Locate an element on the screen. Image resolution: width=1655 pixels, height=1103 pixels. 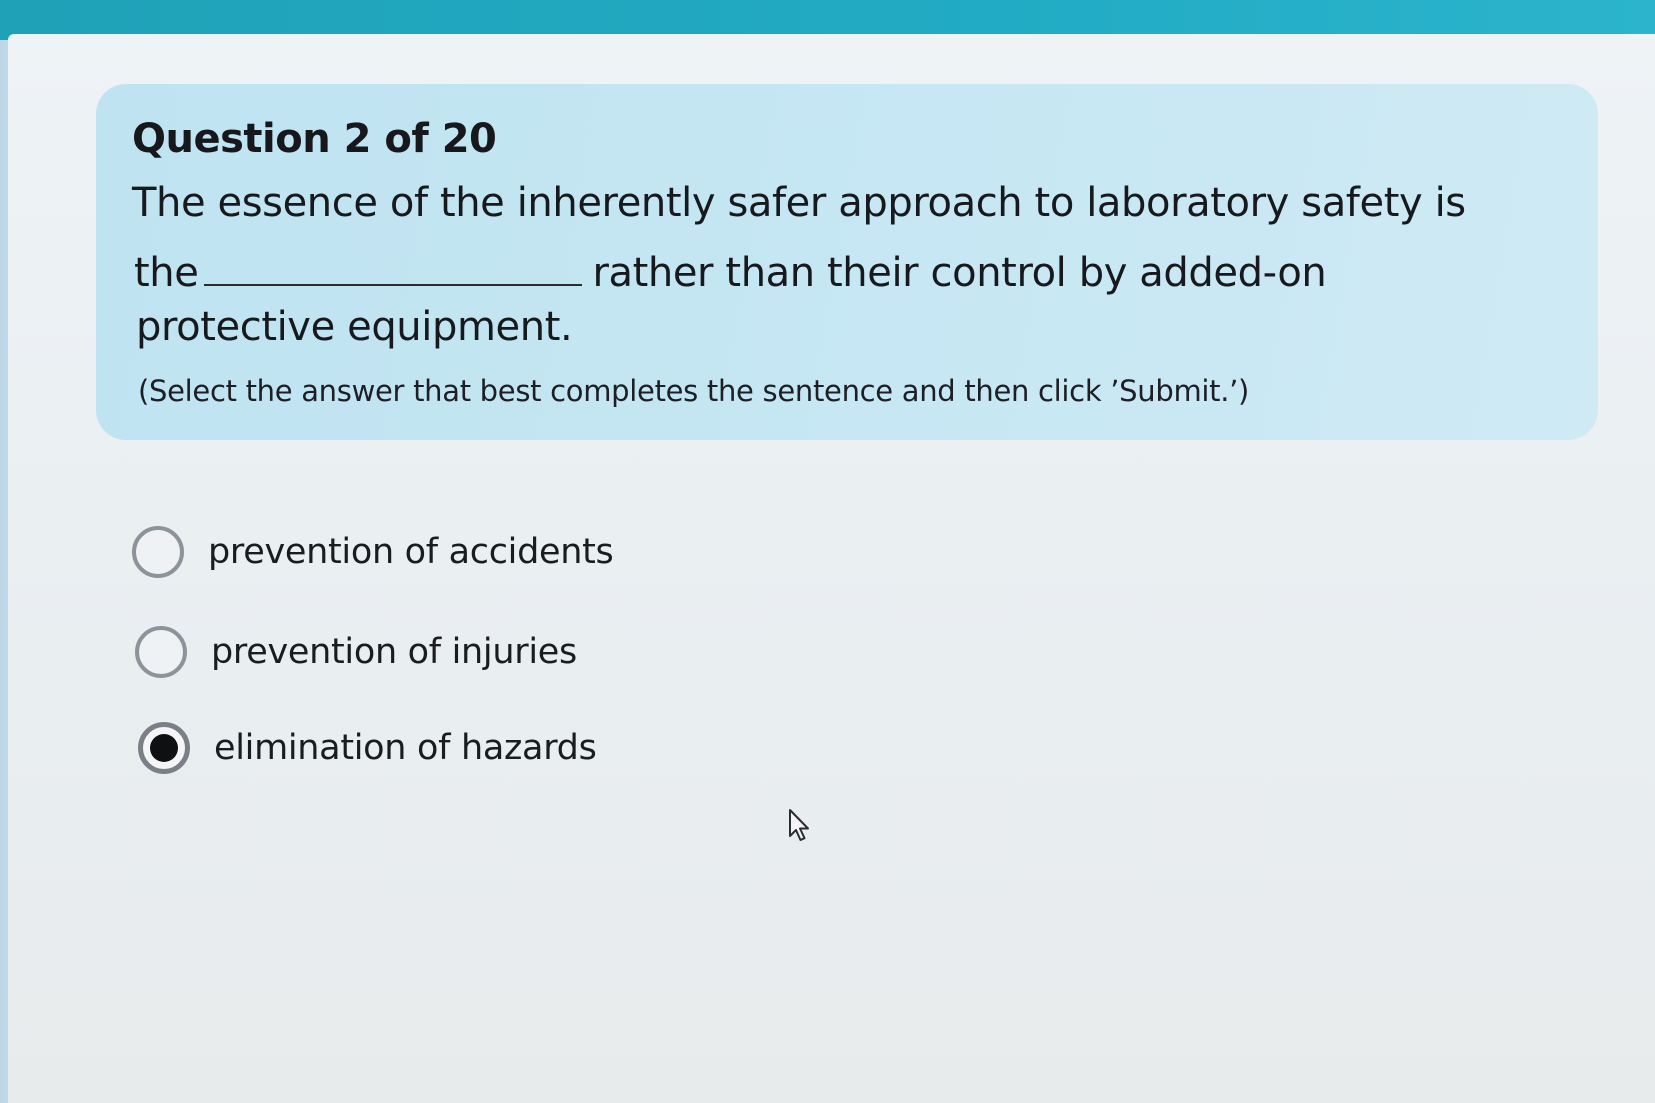
question-stem-text: the is located at coordinates (166, 273).